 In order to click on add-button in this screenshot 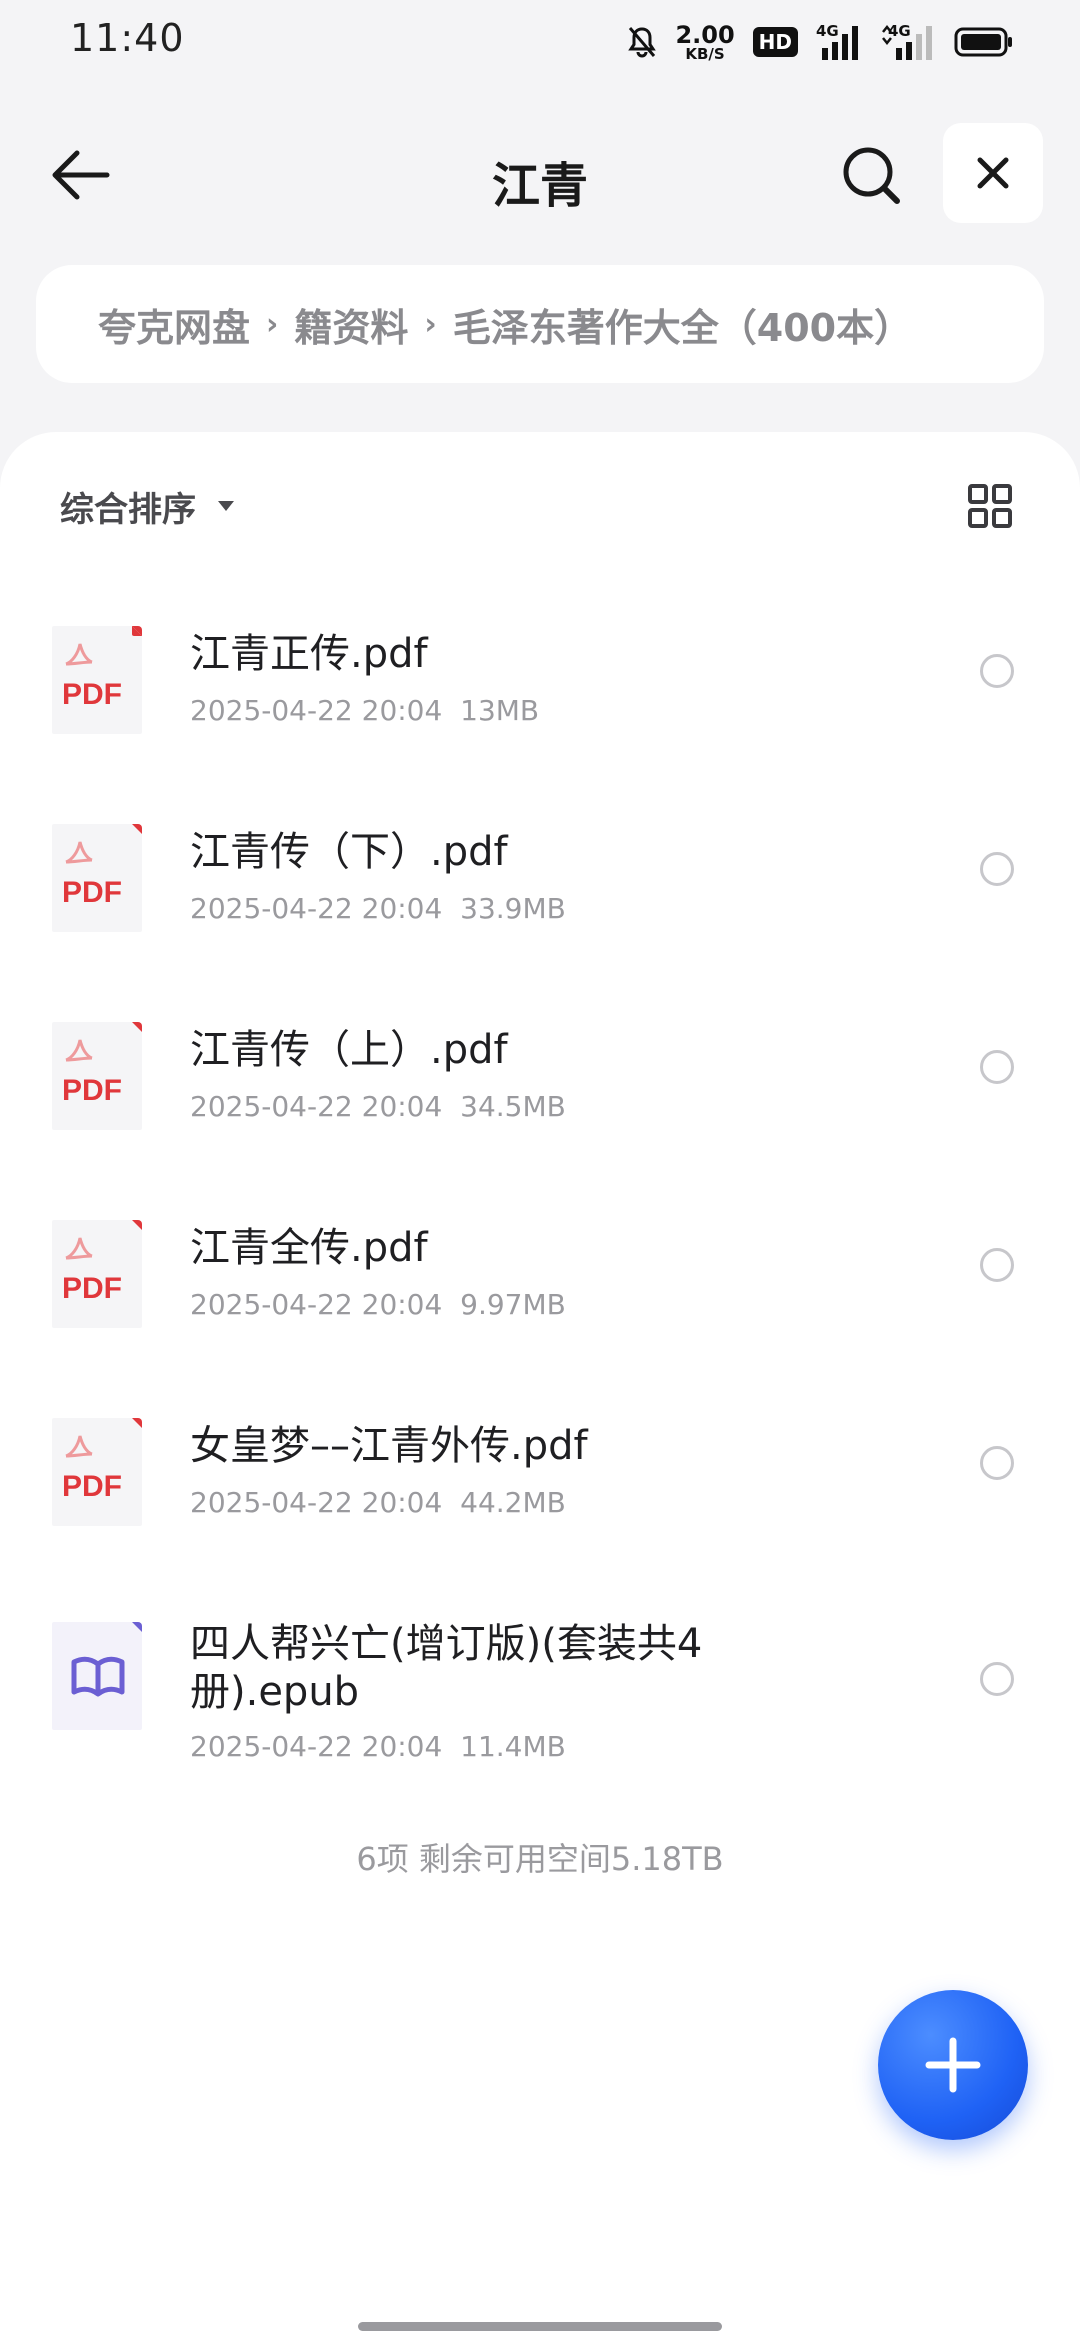, I will do `click(953, 2065)`.